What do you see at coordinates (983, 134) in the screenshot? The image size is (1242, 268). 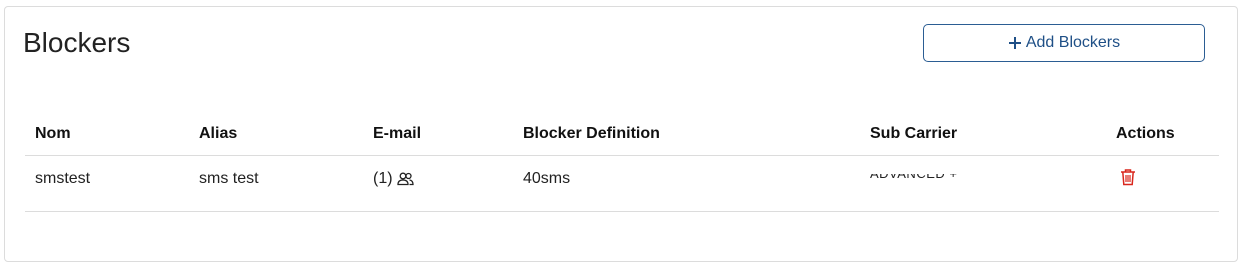 I see `column-header-sub-carrier: Sub Carrier` at bounding box center [983, 134].